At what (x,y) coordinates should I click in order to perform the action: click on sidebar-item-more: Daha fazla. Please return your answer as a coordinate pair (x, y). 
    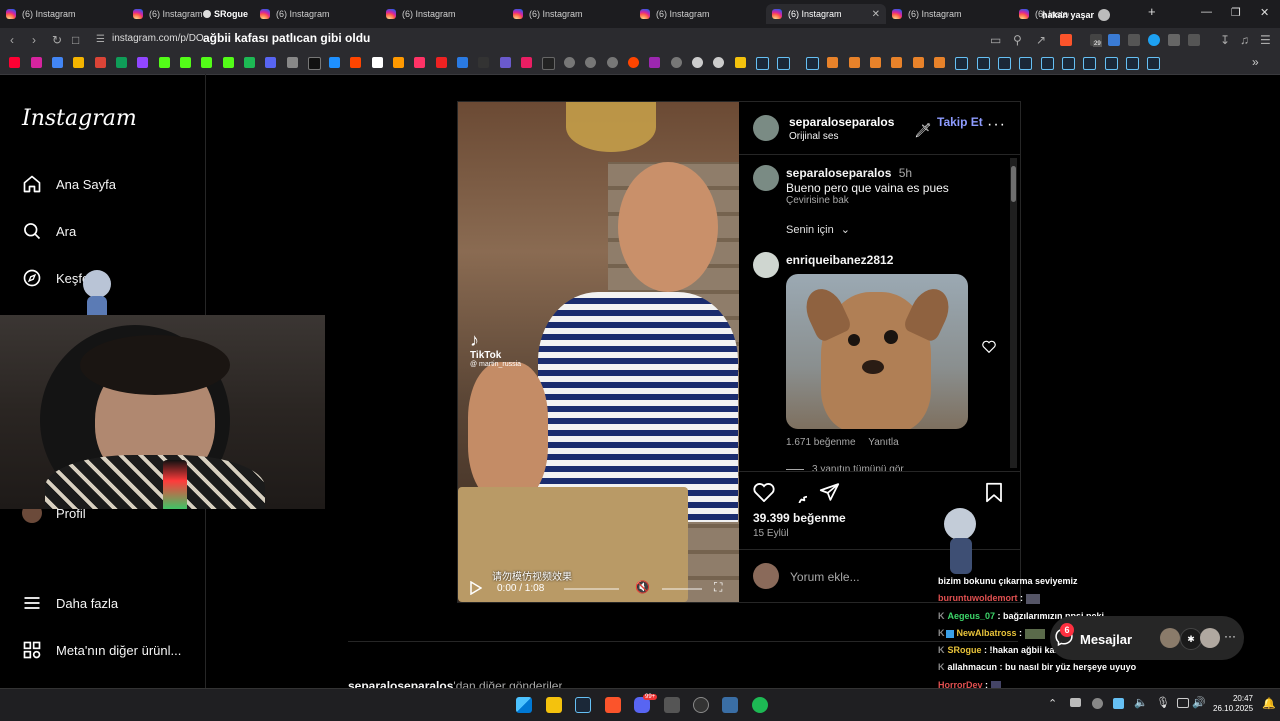
    Looking at the image, I should click on (70, 603).